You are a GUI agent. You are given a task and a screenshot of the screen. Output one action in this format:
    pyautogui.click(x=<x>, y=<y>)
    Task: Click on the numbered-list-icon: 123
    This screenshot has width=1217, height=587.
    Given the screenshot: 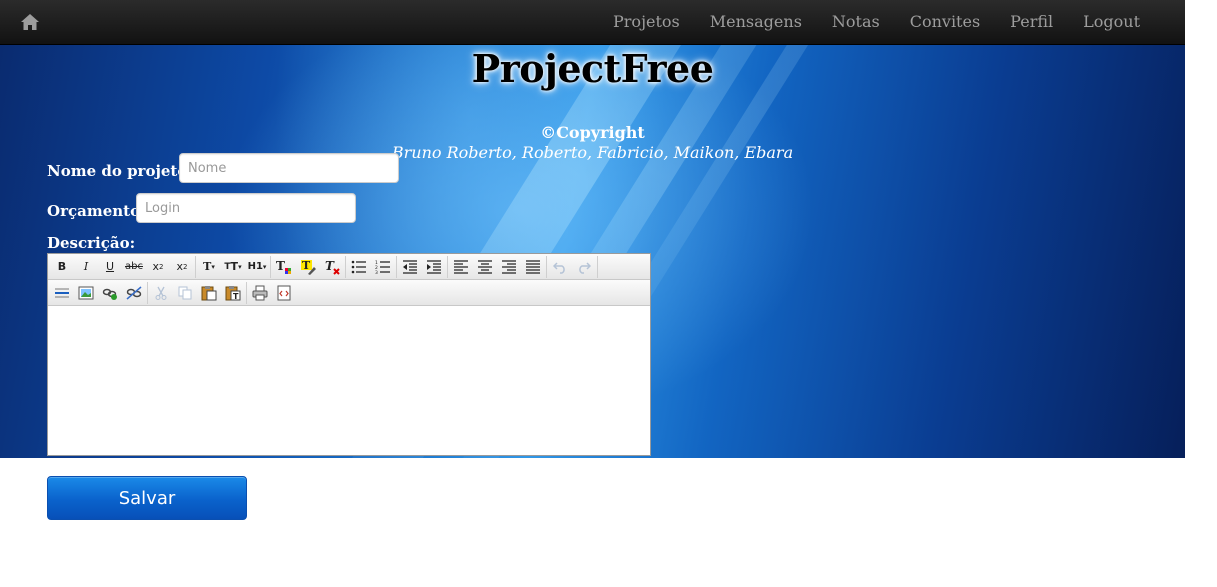 What is the action you would take?
    pyautogui.click(x=383, y=267)
    